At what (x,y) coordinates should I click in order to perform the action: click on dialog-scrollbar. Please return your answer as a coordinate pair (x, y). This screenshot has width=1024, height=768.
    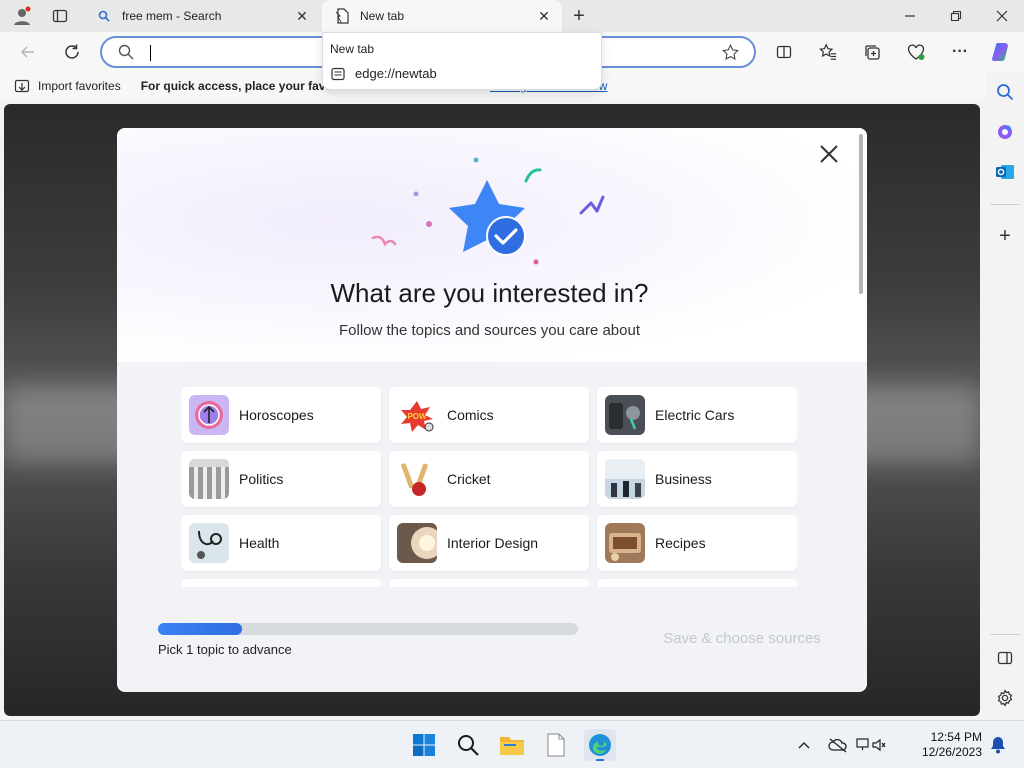
    Looking at the image, I should click on (861, 214).